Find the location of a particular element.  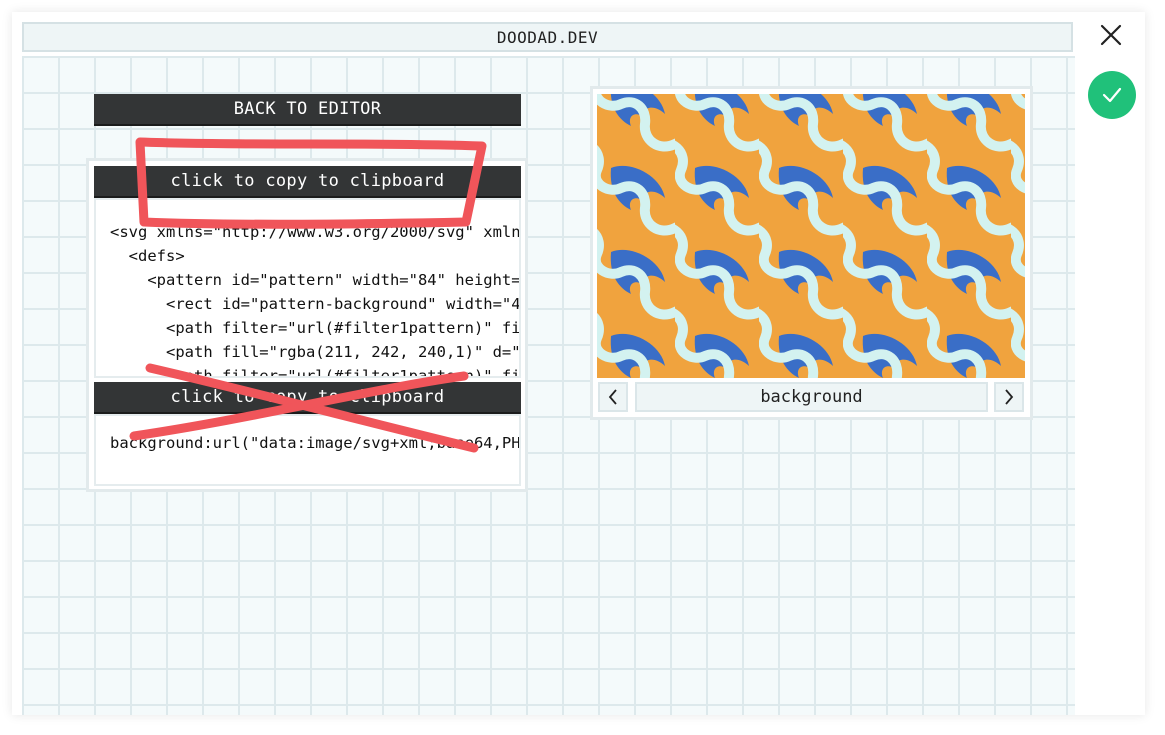

previous-pattern-button is located at coordinates (613, 397).